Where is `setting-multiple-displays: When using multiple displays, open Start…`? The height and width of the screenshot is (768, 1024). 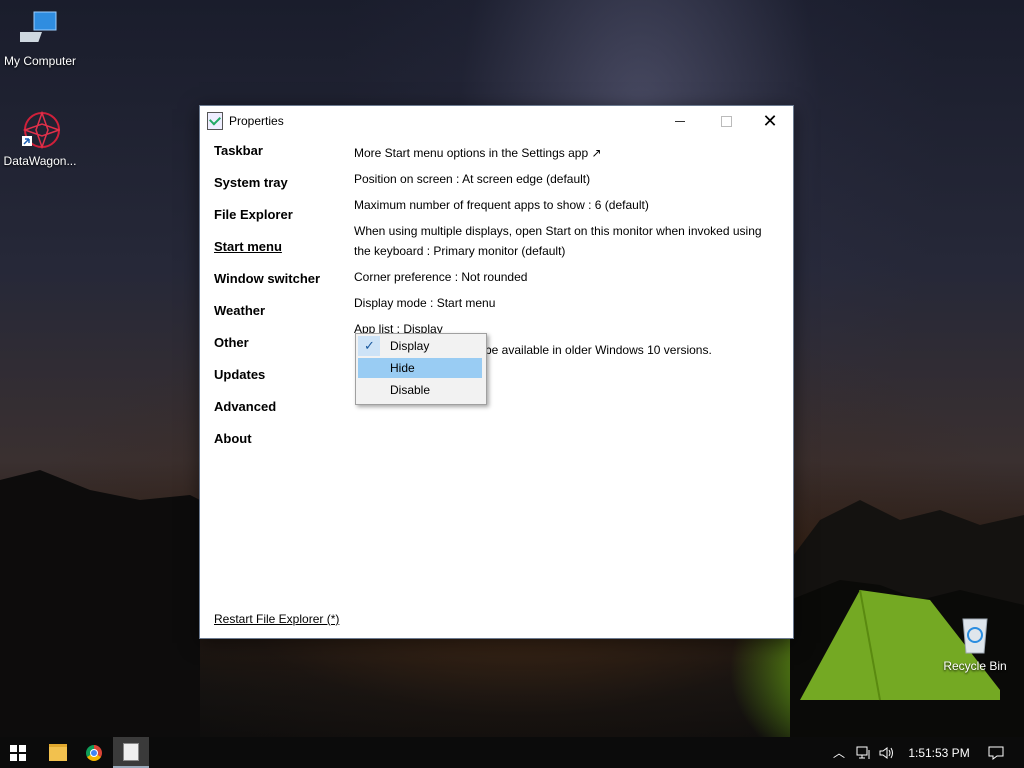
setting-multiple-displays: When using multiple displays, open Start… is located at coordinates (564, 241).